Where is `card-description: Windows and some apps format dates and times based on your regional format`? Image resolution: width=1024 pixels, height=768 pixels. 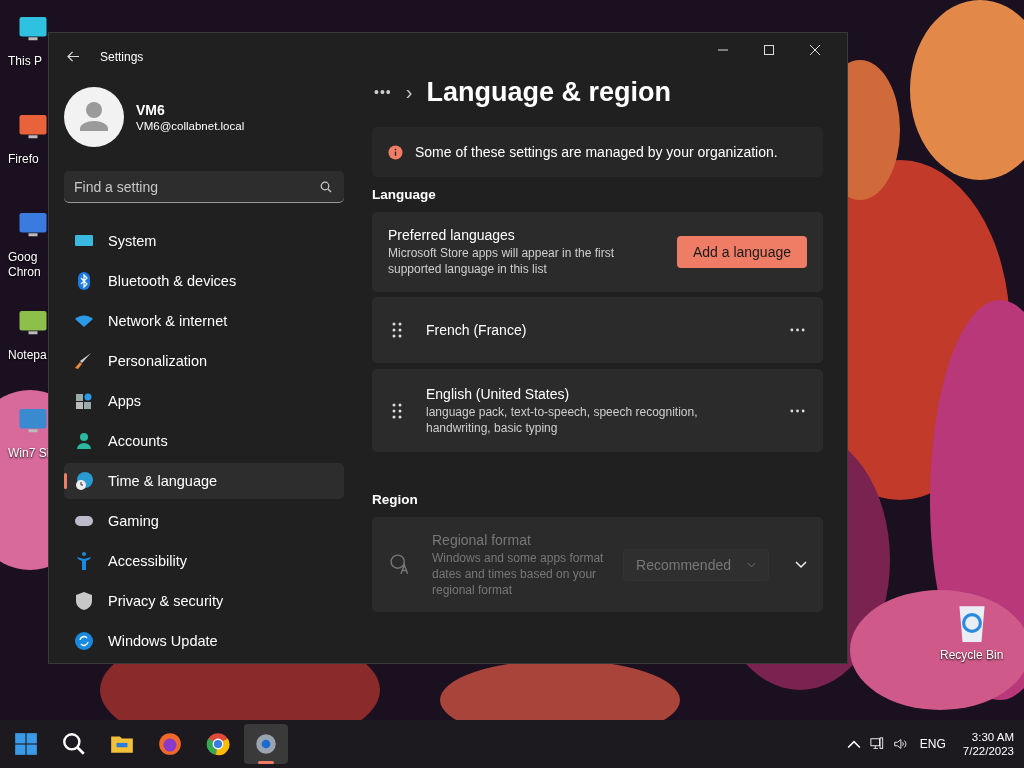 card-description: Windows and some apps format dates and times based on your regional format is located at coordinates (518, 573).